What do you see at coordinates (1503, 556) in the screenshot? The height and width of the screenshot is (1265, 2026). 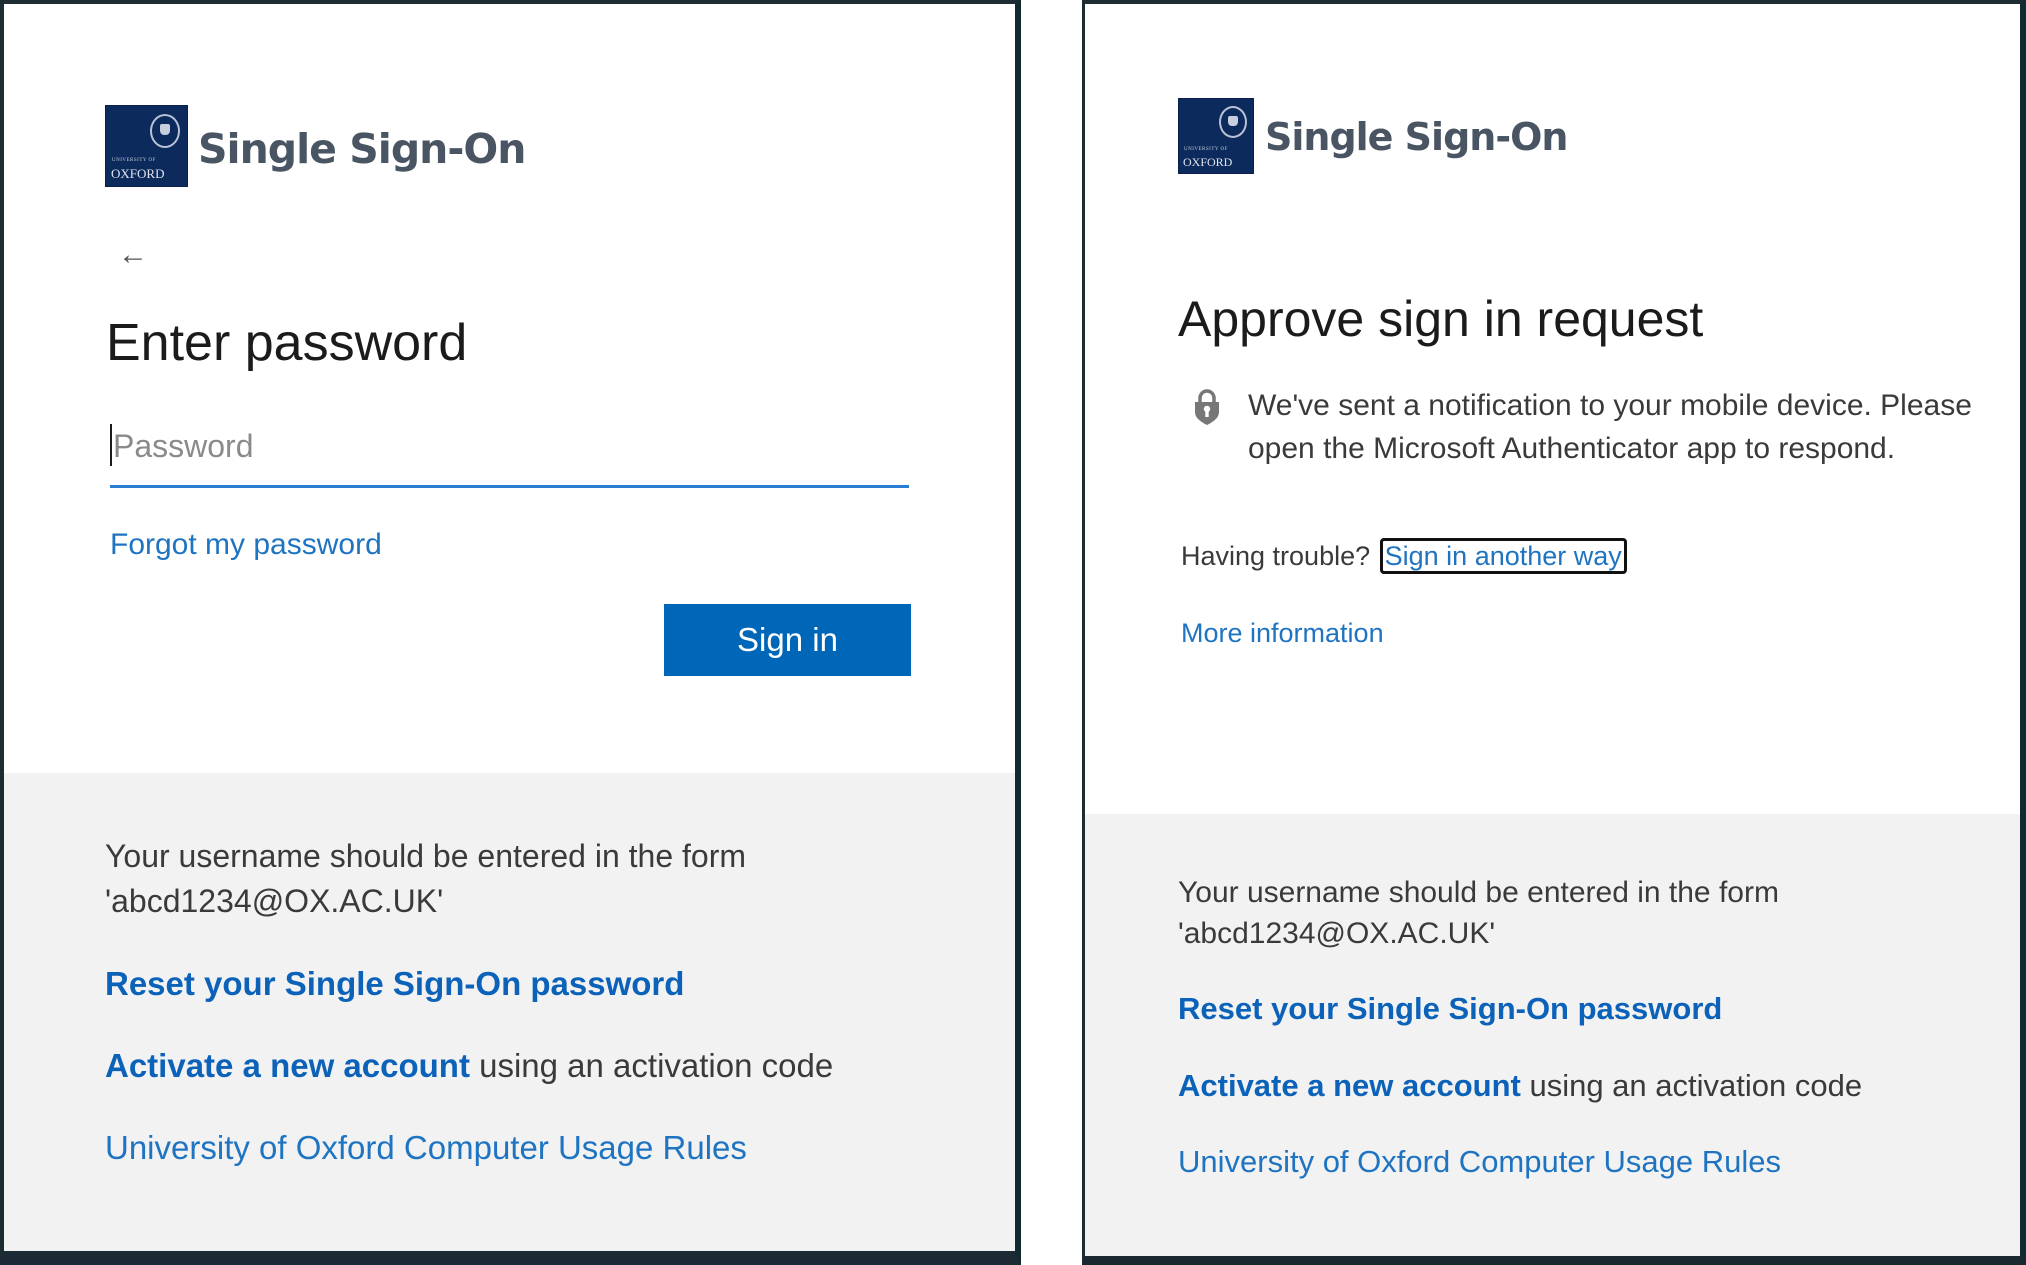 I see `sign-in-another-way-link: Sign in another way` at bounding box center [1503, 556].